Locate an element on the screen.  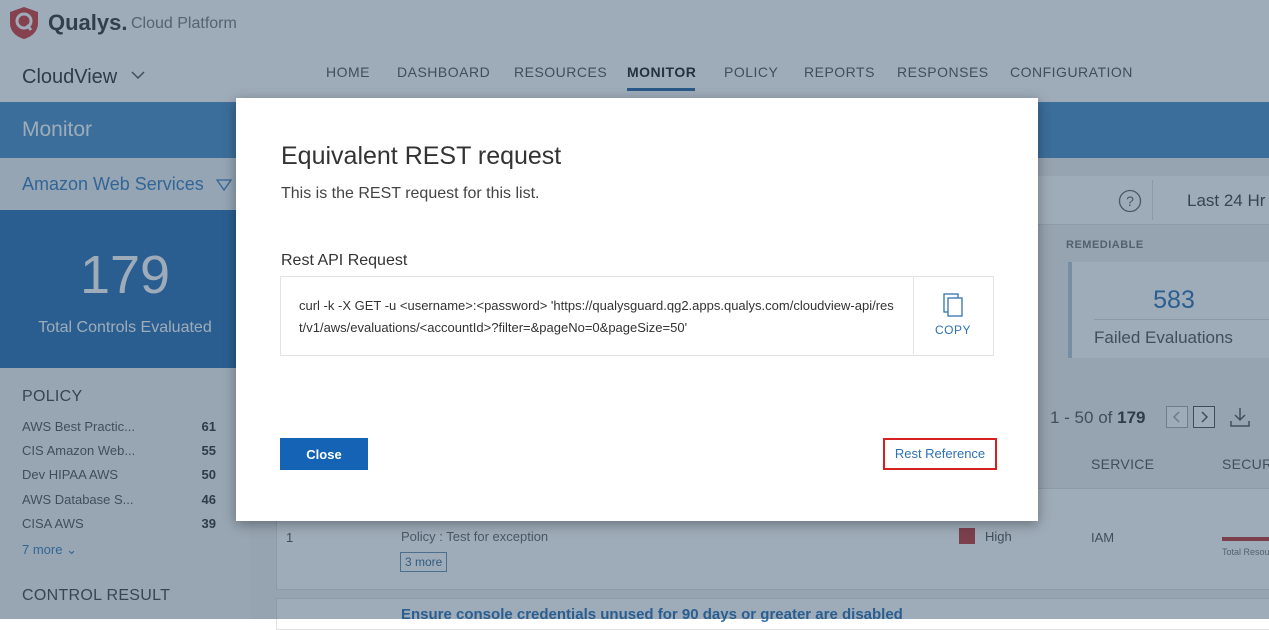
modal-subtitle: This is the REST request for this list. is located at coordinates (410, 193).